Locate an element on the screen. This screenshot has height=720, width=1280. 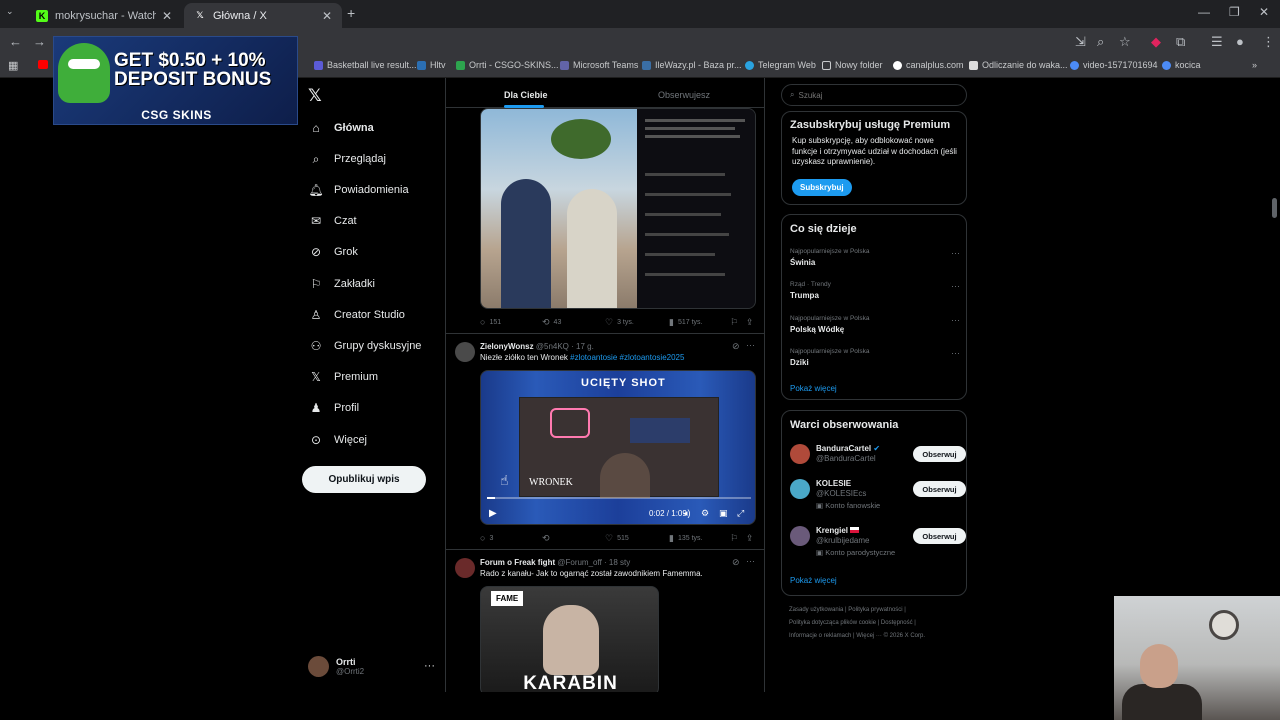
nav-grok: ⊘ Grok is located at coordinates (333, 252).